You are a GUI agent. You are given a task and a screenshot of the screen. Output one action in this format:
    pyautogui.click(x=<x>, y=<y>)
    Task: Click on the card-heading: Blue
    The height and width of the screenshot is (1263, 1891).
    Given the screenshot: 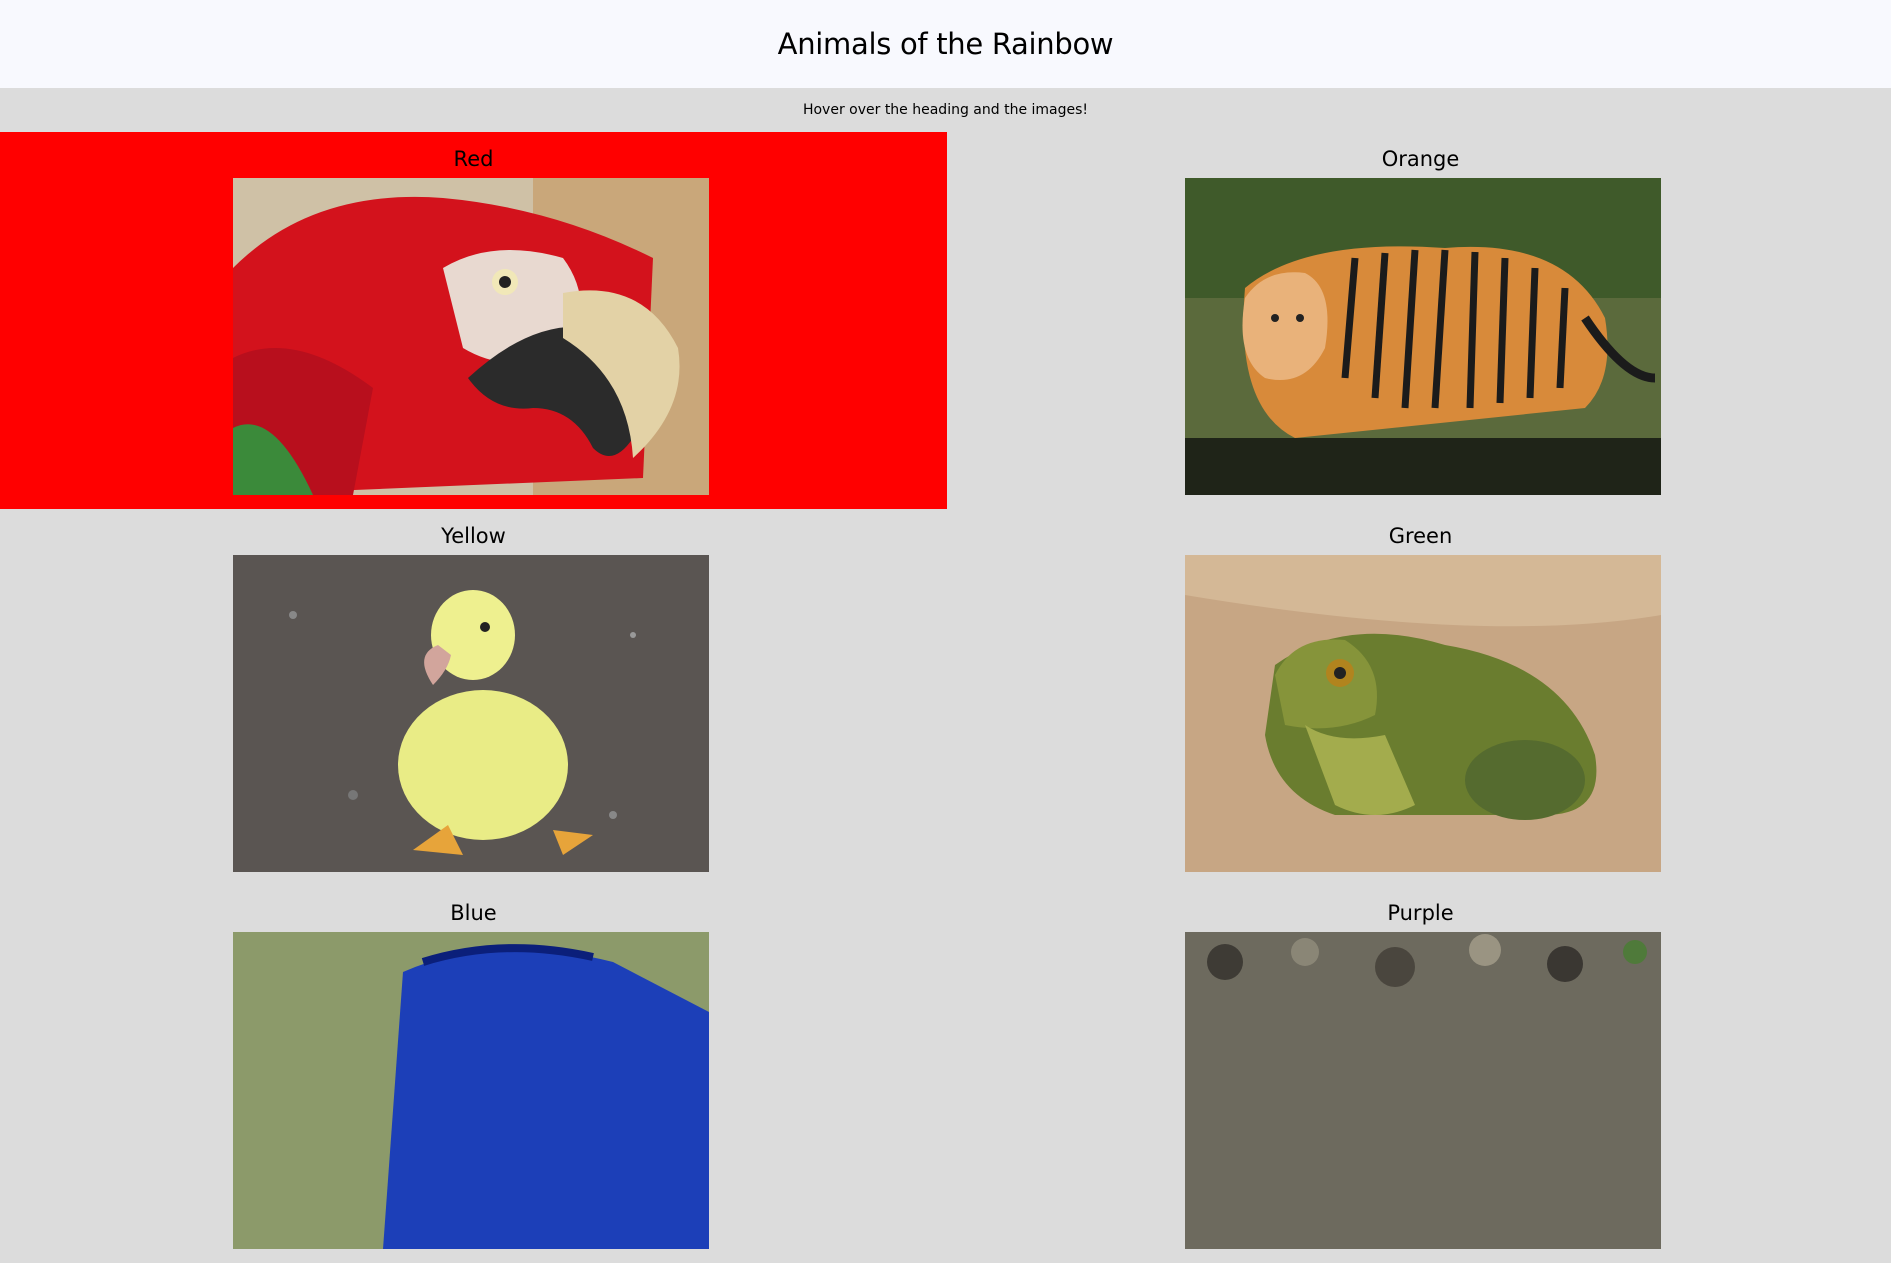 What is the action you would take?
    pyautogui.click(x=473, y=913)
    